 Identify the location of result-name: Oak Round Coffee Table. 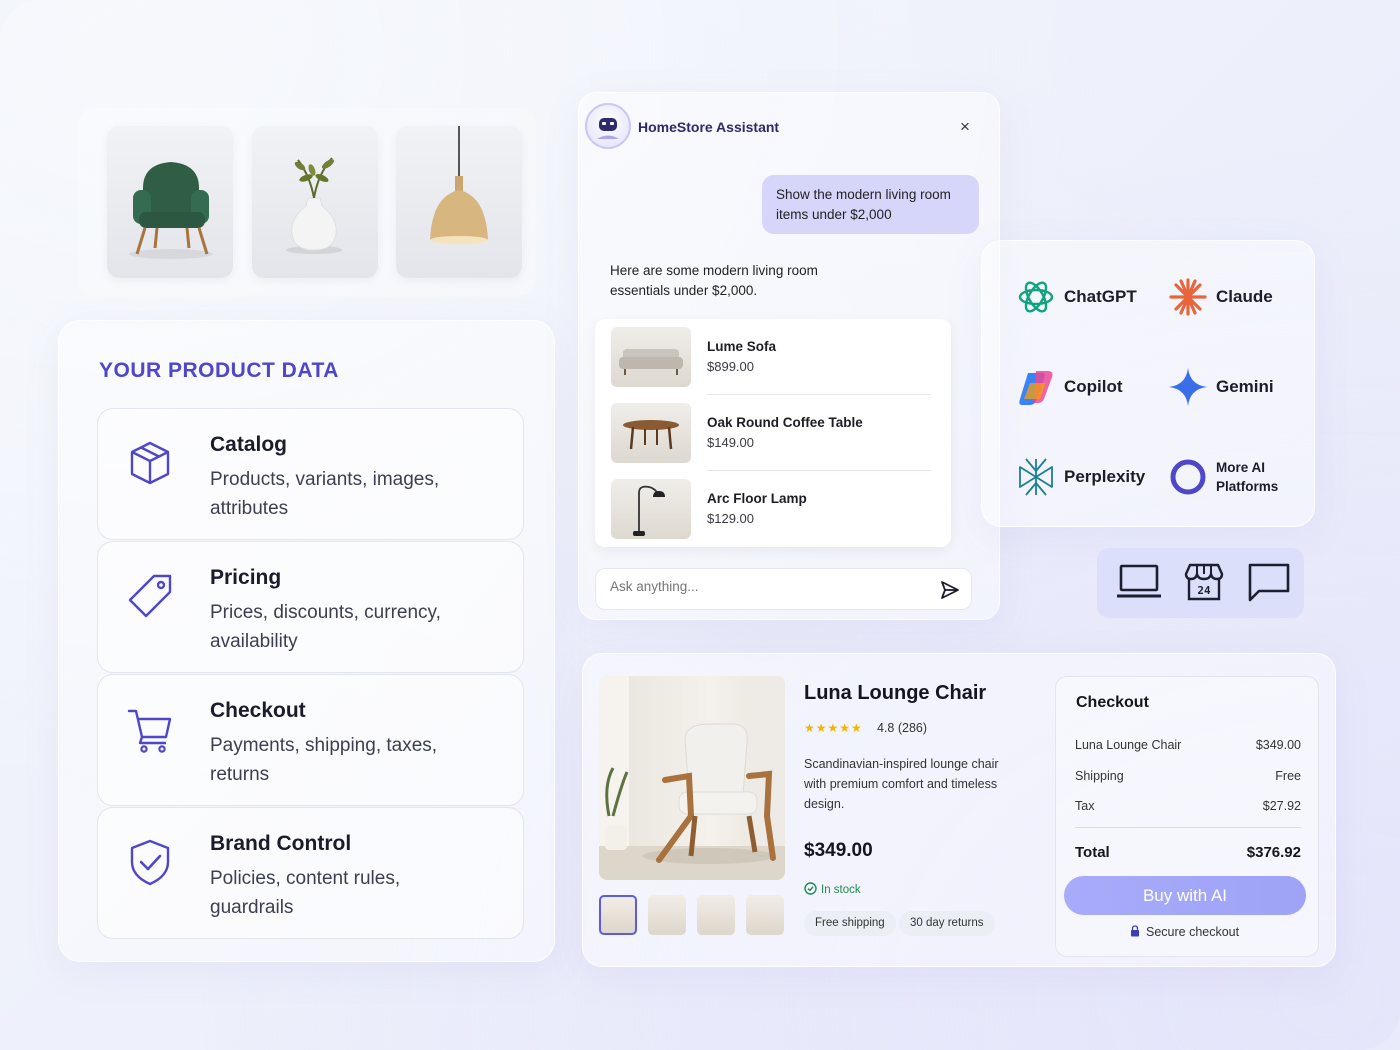
(785, 422).